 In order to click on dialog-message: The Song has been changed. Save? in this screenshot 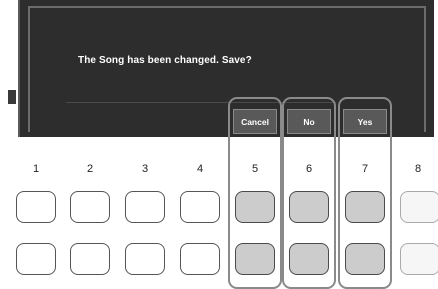, I will do `click(165, 60)`.